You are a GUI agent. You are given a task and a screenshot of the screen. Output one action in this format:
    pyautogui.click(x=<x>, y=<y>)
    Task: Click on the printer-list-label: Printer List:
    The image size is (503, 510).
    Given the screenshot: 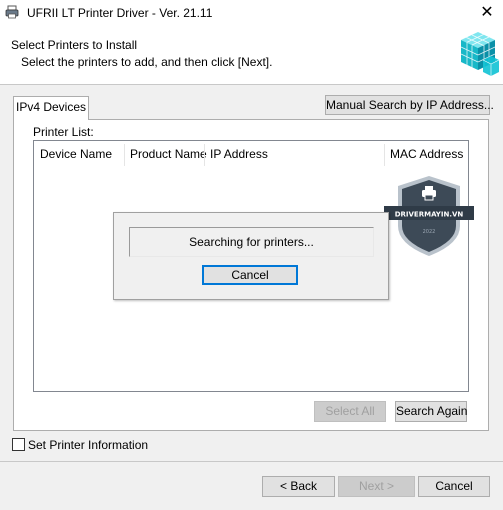 What is the action you would take?
    pyautogui.click(x=63, y=132)
    